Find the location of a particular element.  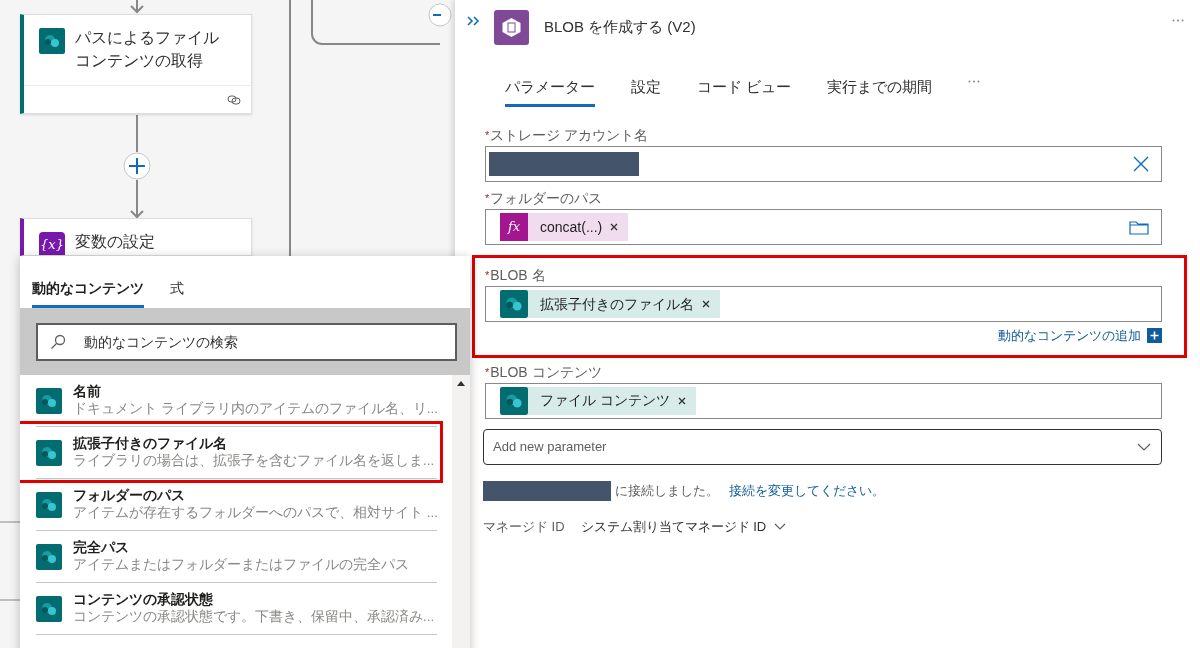

storage-icon is located at coordinates (511, 27).